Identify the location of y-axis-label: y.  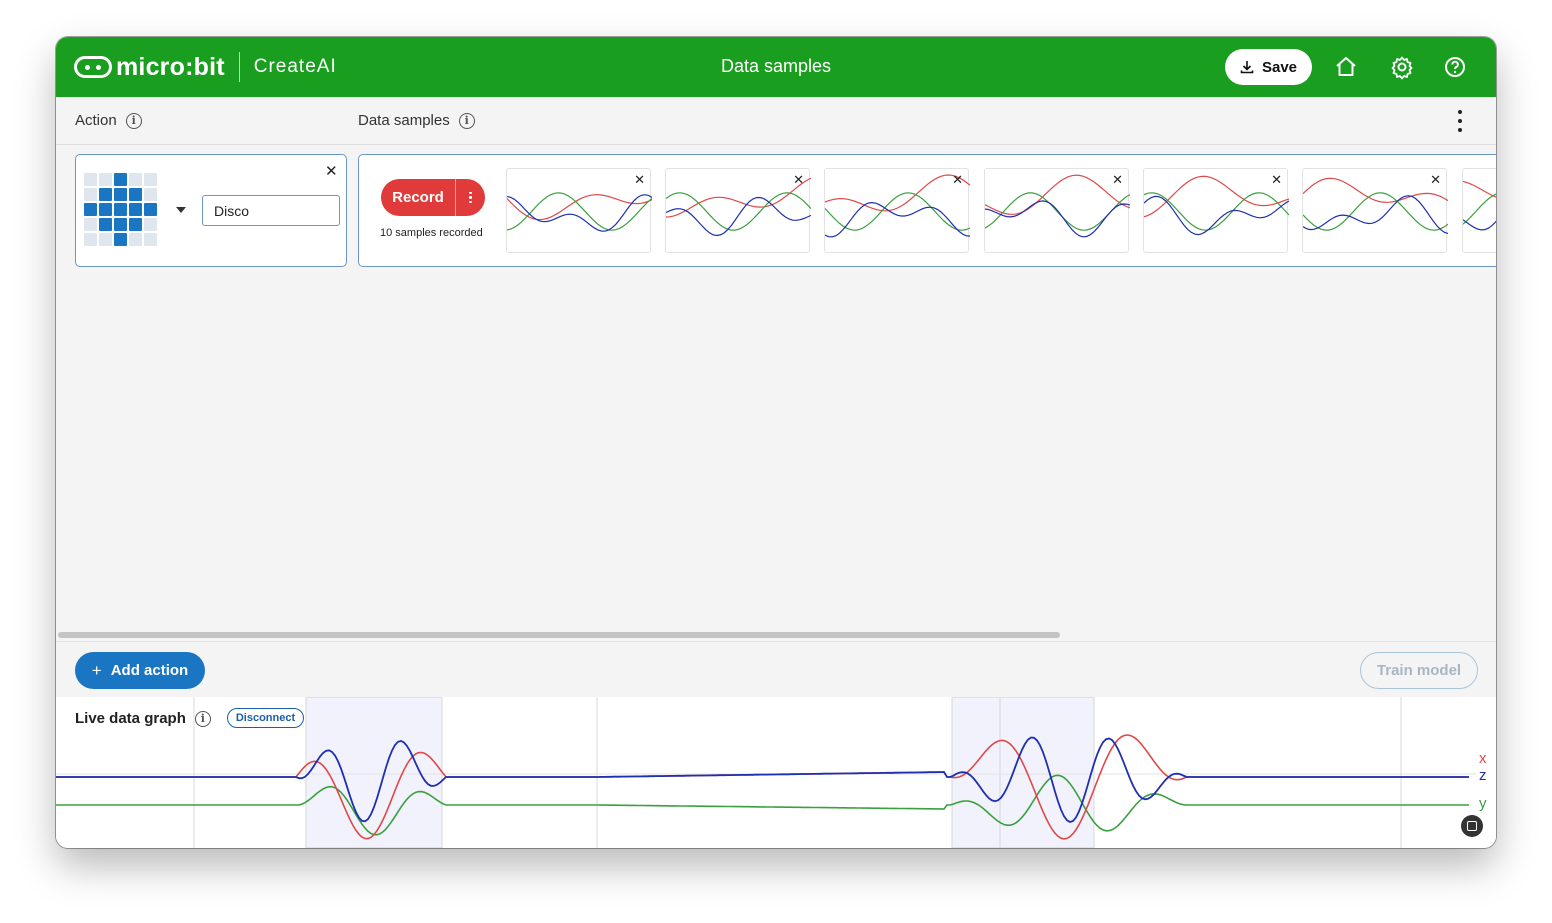
(1483, 803).